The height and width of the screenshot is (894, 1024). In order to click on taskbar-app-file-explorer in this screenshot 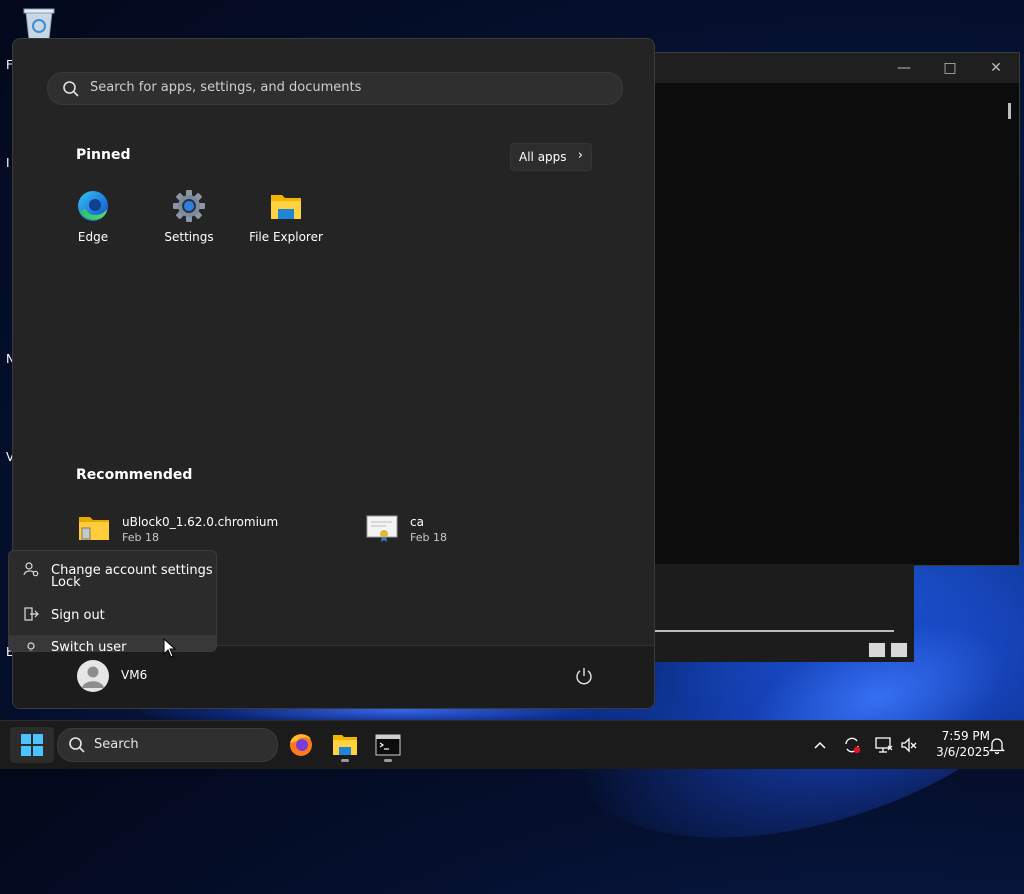, I will do `click(345, 745)`.